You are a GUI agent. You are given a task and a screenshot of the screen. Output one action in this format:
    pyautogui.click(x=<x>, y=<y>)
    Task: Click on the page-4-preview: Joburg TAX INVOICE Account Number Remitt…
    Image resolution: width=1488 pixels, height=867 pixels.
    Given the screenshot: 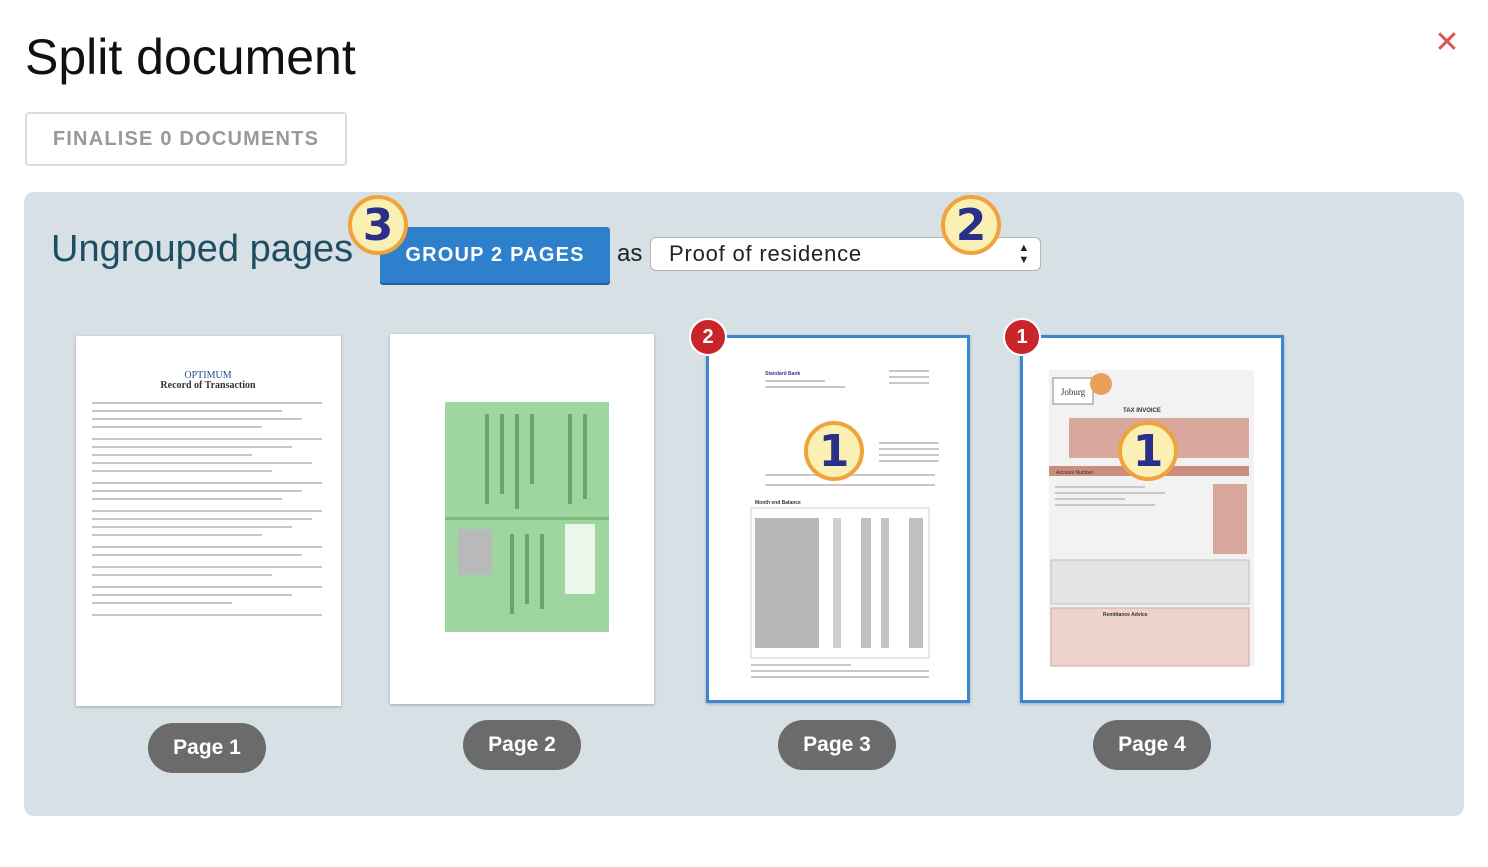 What is the action you would take?
    pyautogui.click(x=1151, y=518)
    